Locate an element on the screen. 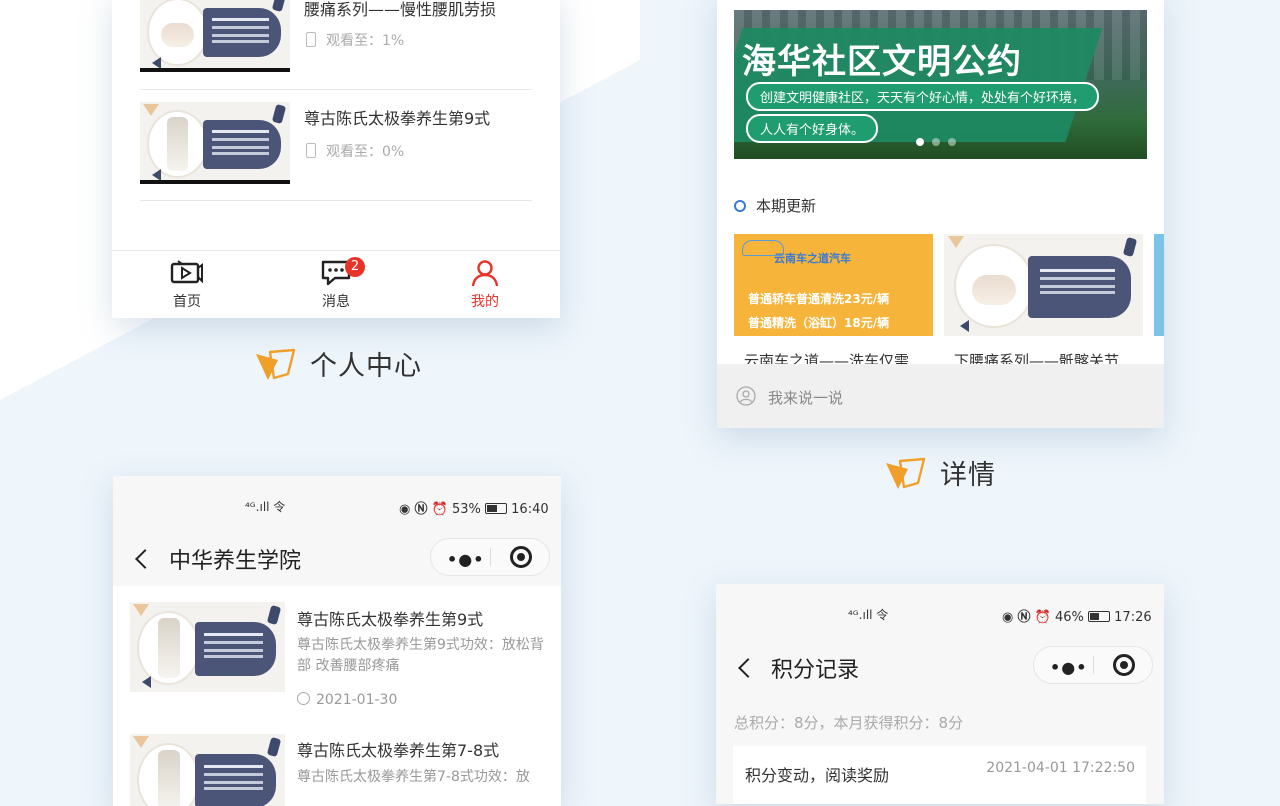  section-title: 个人中心 is located at coordinates (366, 366).